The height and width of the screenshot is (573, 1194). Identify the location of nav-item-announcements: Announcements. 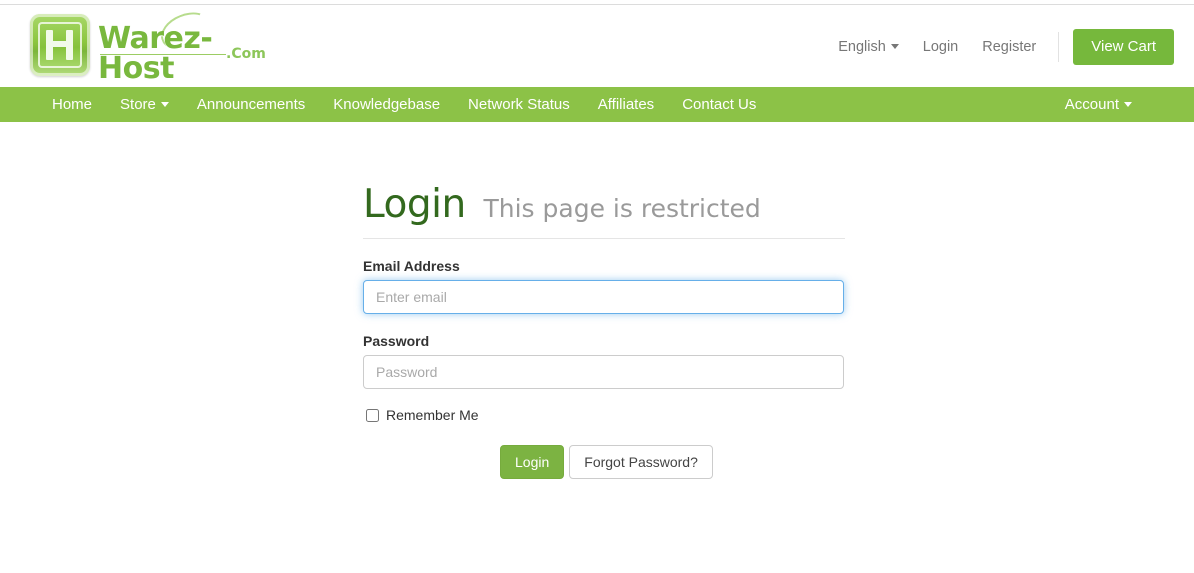
(251, 104).